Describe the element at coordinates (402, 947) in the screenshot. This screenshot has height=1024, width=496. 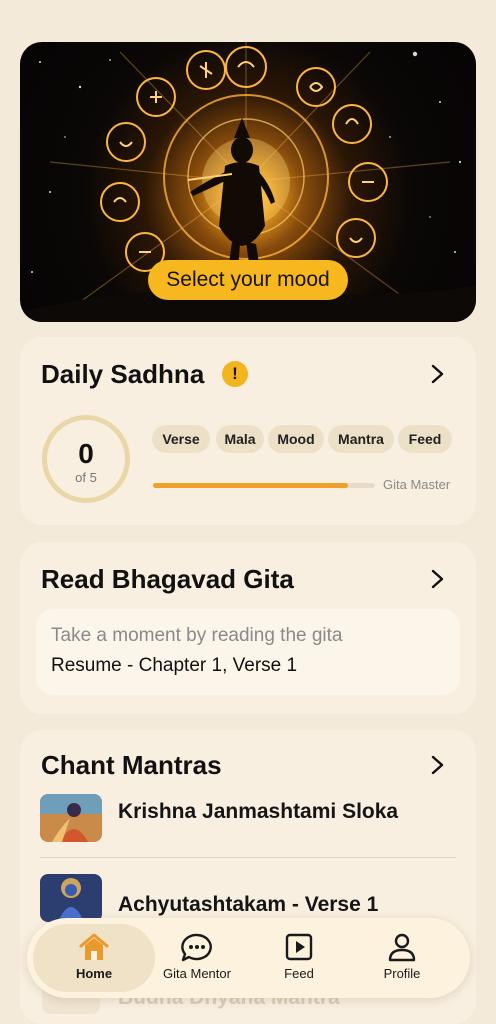
I see `user-icon` at that location.